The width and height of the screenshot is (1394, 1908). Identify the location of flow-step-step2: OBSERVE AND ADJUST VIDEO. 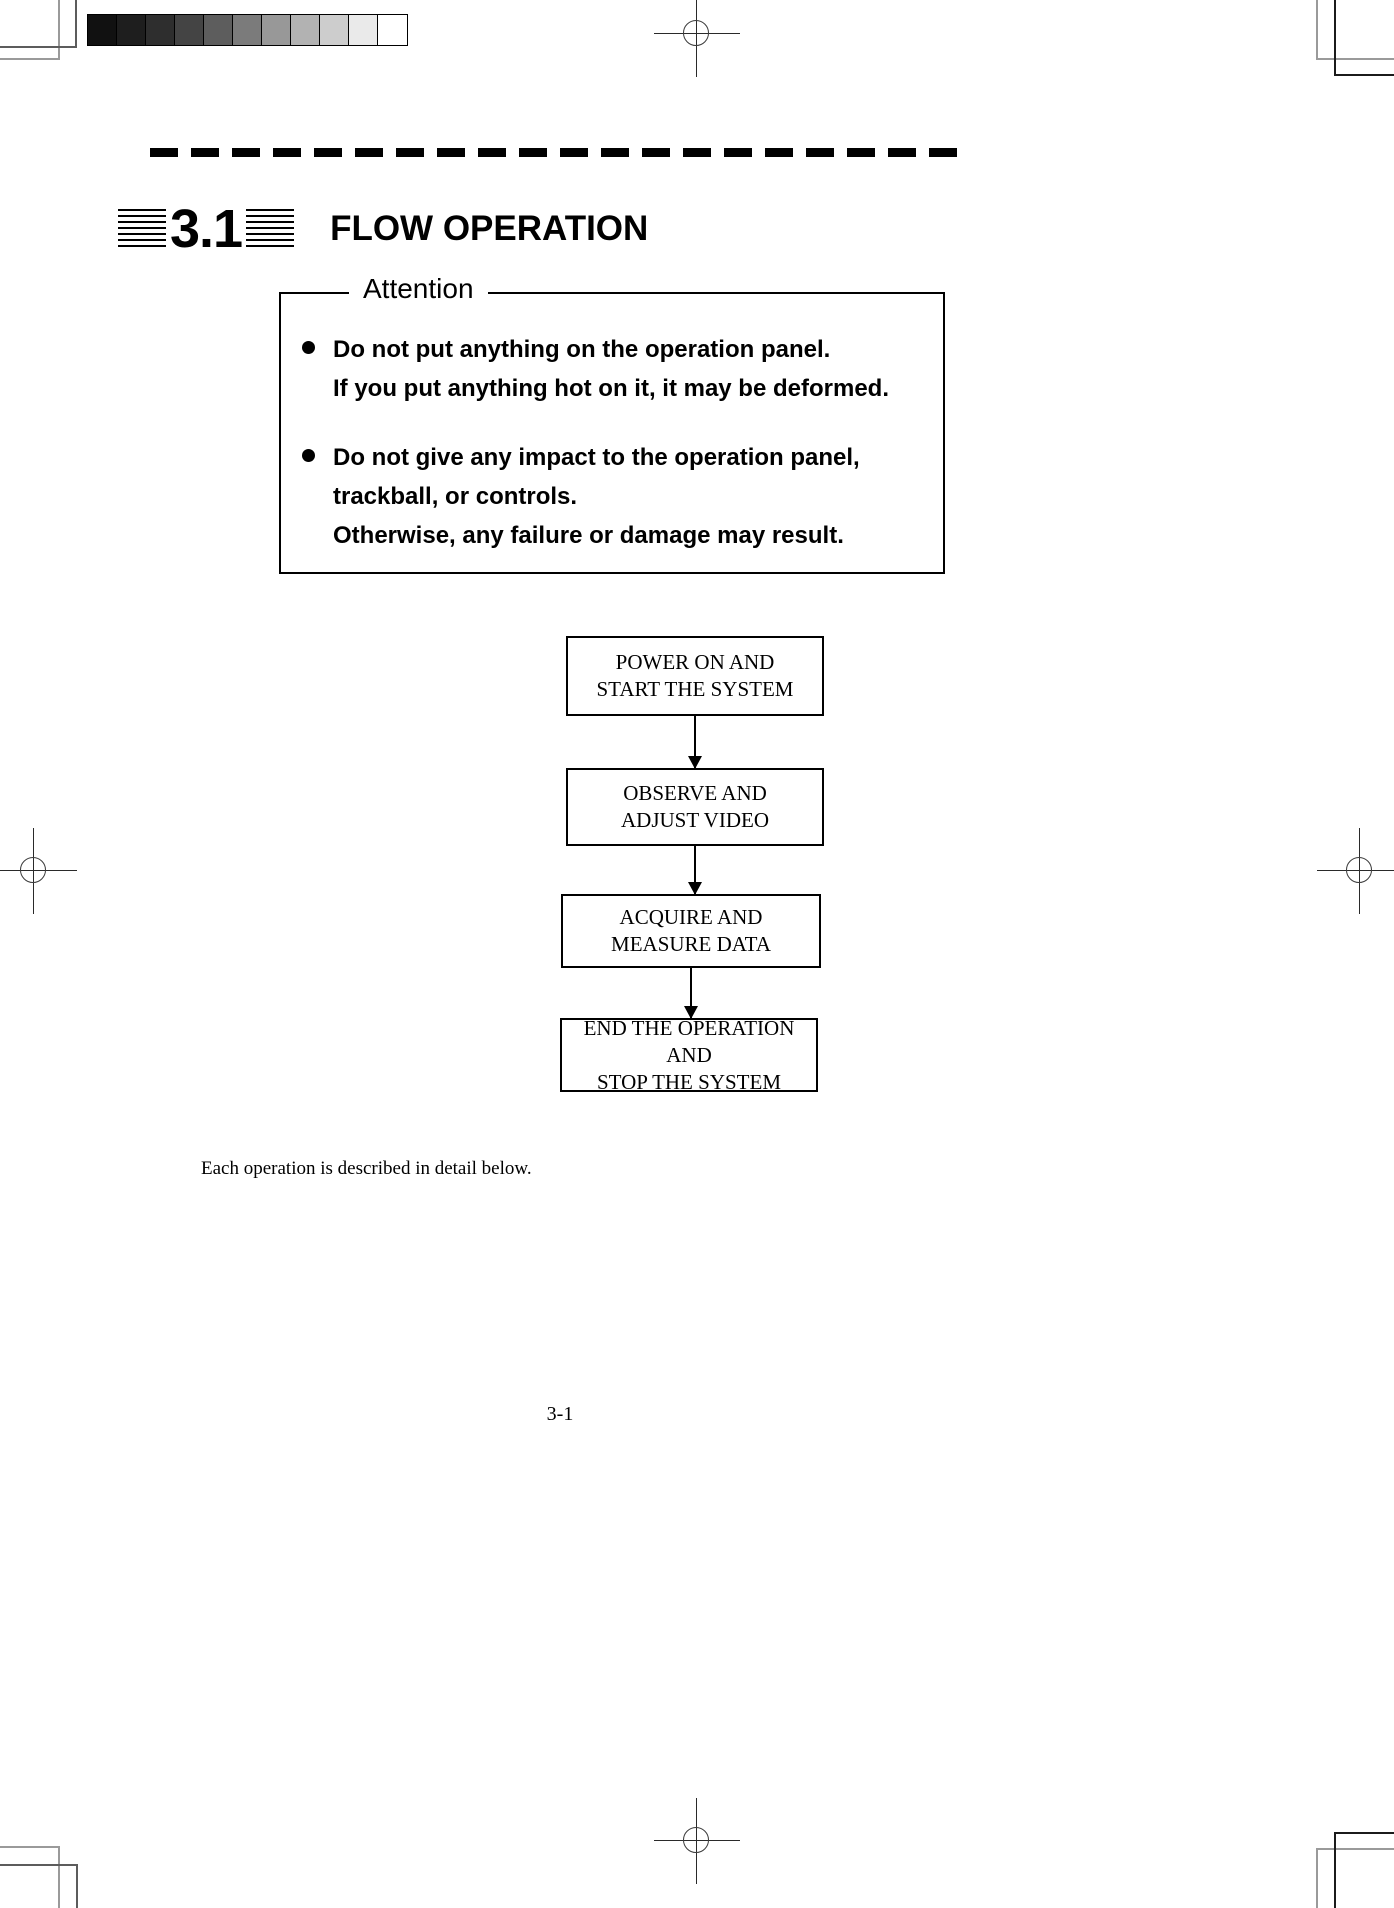
(695, 807).